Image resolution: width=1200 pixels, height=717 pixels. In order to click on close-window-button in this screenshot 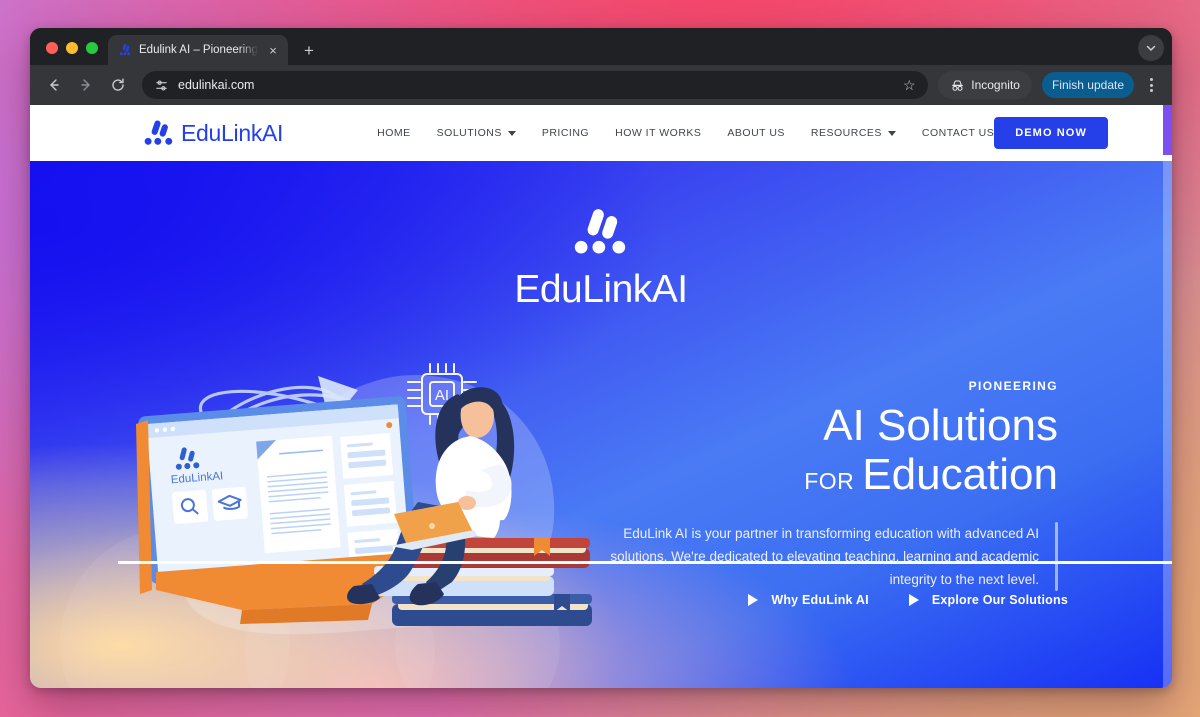, I will do `click(52, 48)`.